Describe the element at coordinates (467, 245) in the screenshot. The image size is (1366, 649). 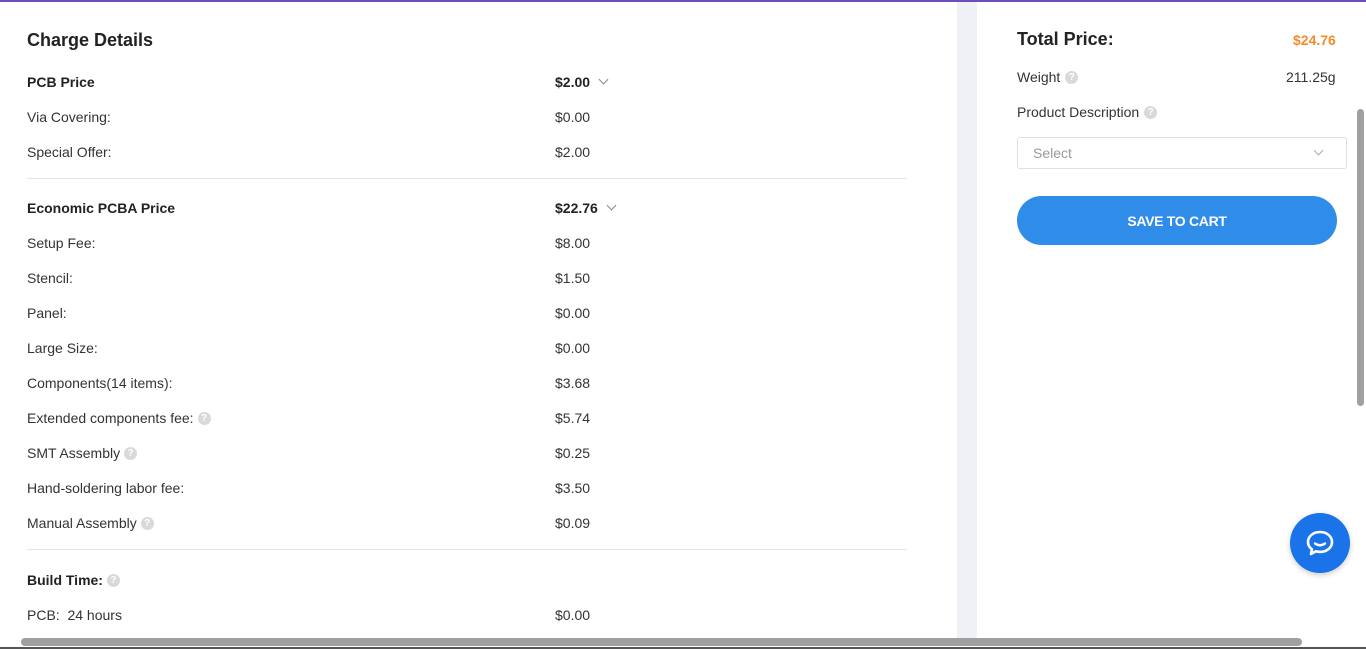
I see `charge-row-setup-fee: Setup Fee: $8.00` at that location.